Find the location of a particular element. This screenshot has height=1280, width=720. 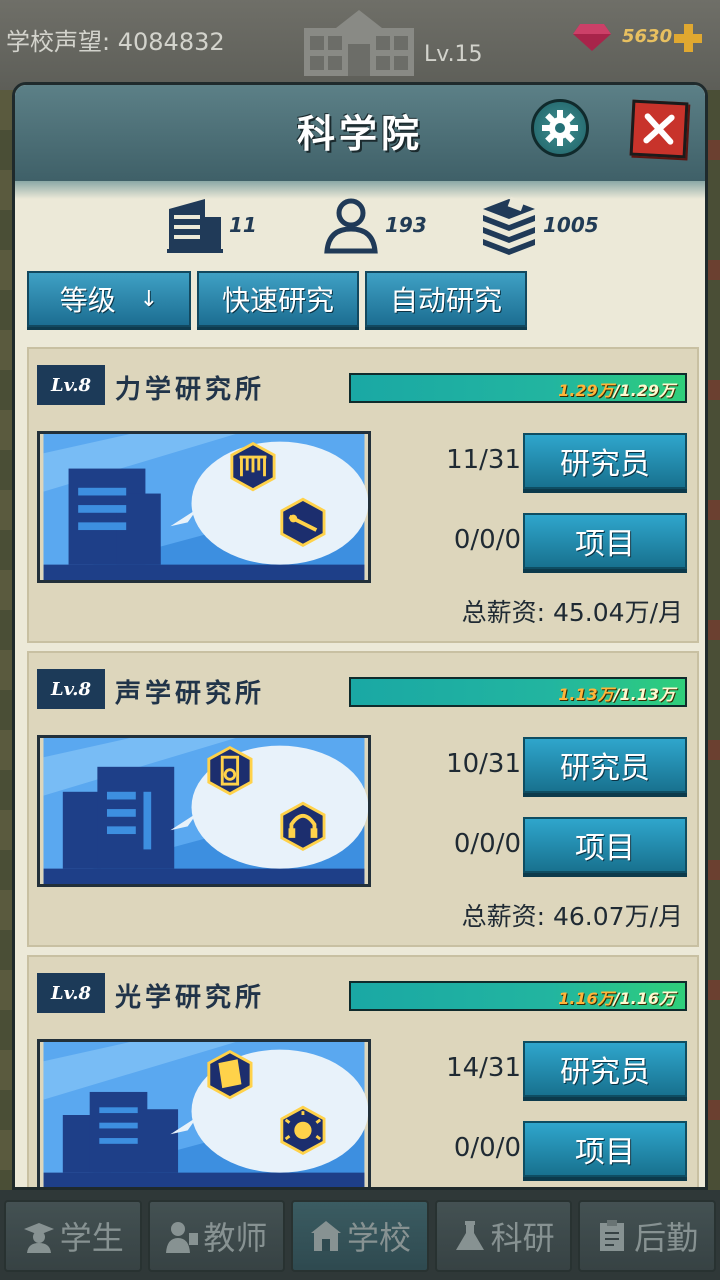

optics-illustration is located at coordinates (205, 1114).